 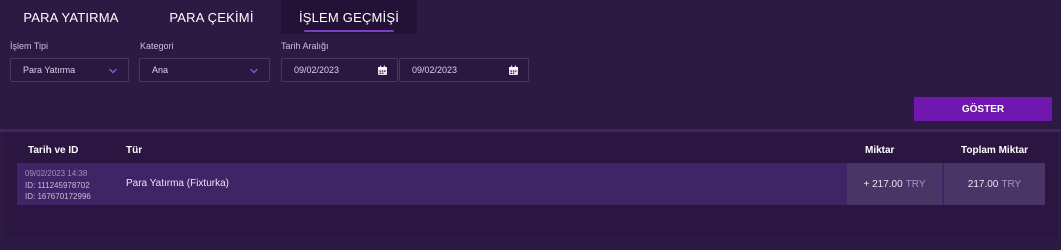 I want to click on date-from-input: 09/02/2023, so click(x=339, y=70).